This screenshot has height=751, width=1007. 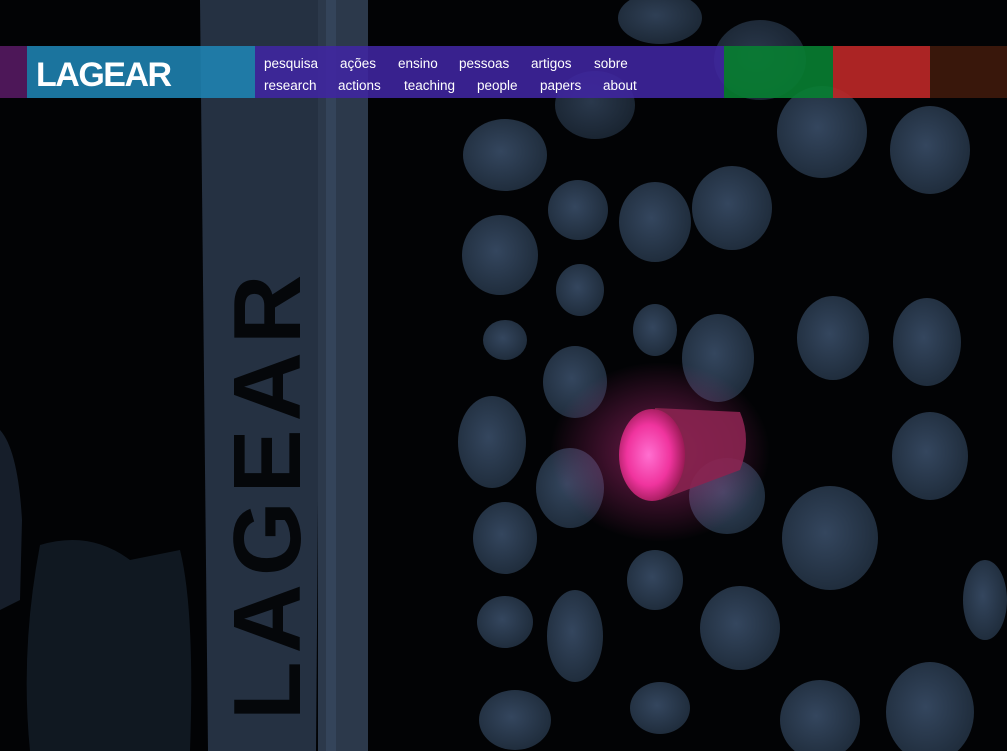 What do you see at coordinates (620, 86) in the screenshot?
I see `menu-item-about-en: about` at bounding box center [620, 86].